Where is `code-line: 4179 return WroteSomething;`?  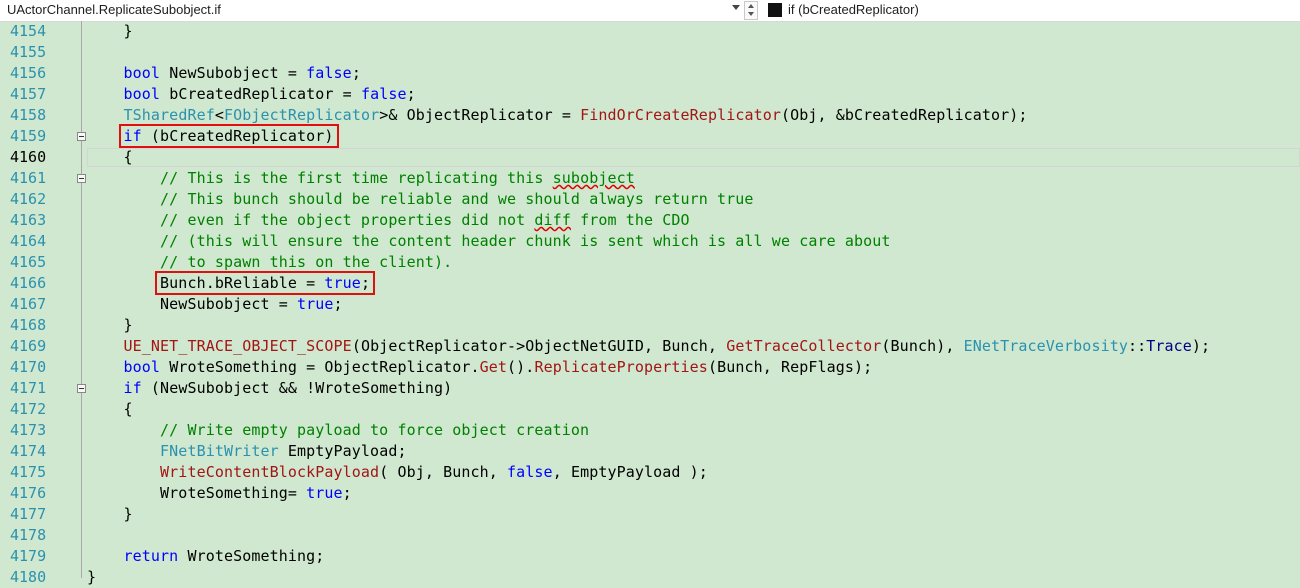 code-line: 4179 return WroteSomething; is located at coordinates (650, 556).